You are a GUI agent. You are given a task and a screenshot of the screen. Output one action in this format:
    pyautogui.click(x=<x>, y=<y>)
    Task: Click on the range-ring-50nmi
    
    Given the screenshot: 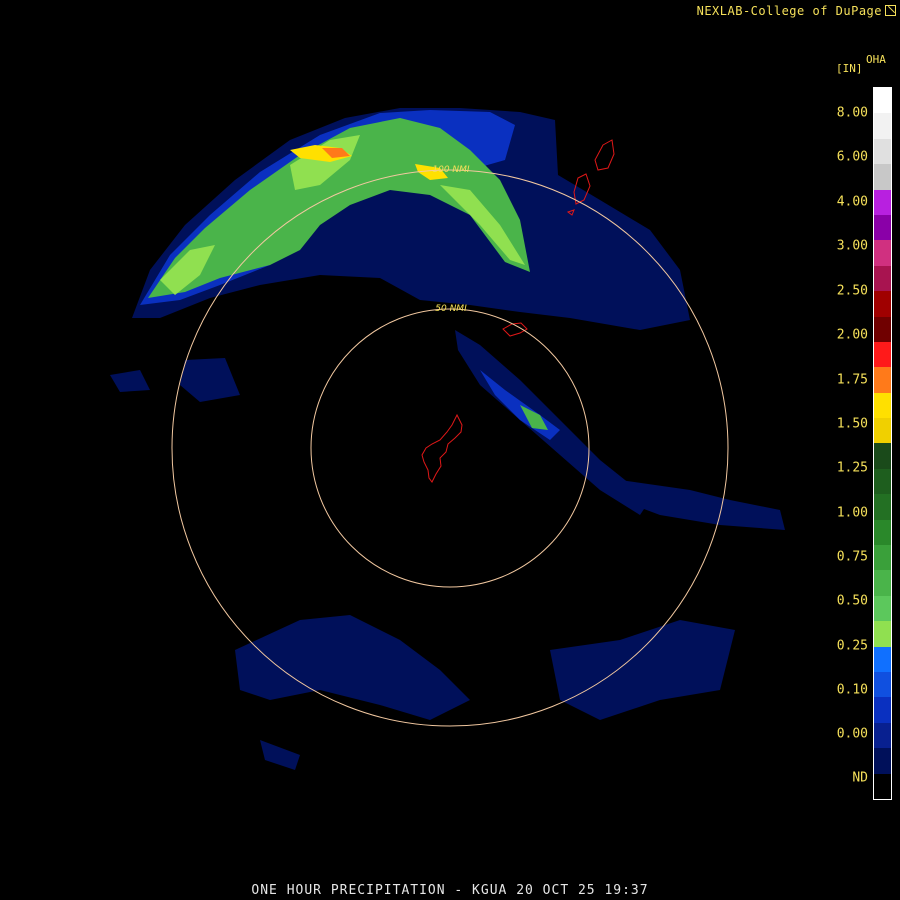 What is the action you would take?
    pyautogui.click(x=450, y=448)
    